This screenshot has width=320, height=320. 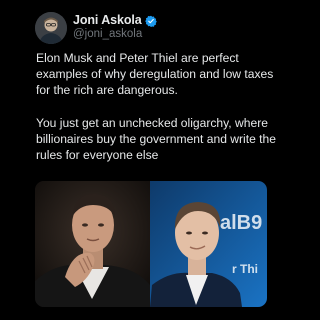 What do you see at coordinates (150, 20) in the screenshot?
I see `verified-badge-icon` at bounding box center [150, 20].